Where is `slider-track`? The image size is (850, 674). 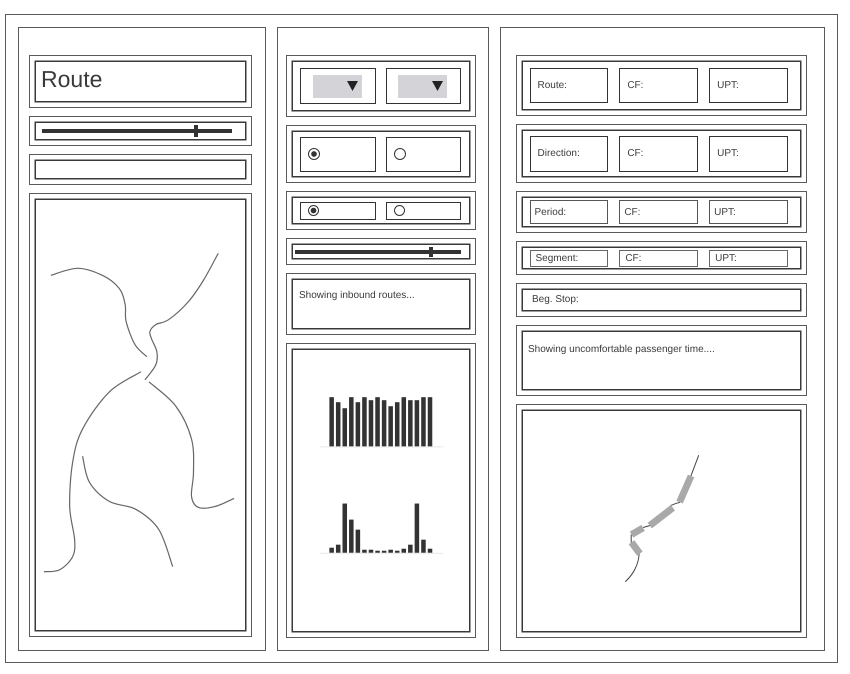
slider-track is located at coordinates (378, 251).